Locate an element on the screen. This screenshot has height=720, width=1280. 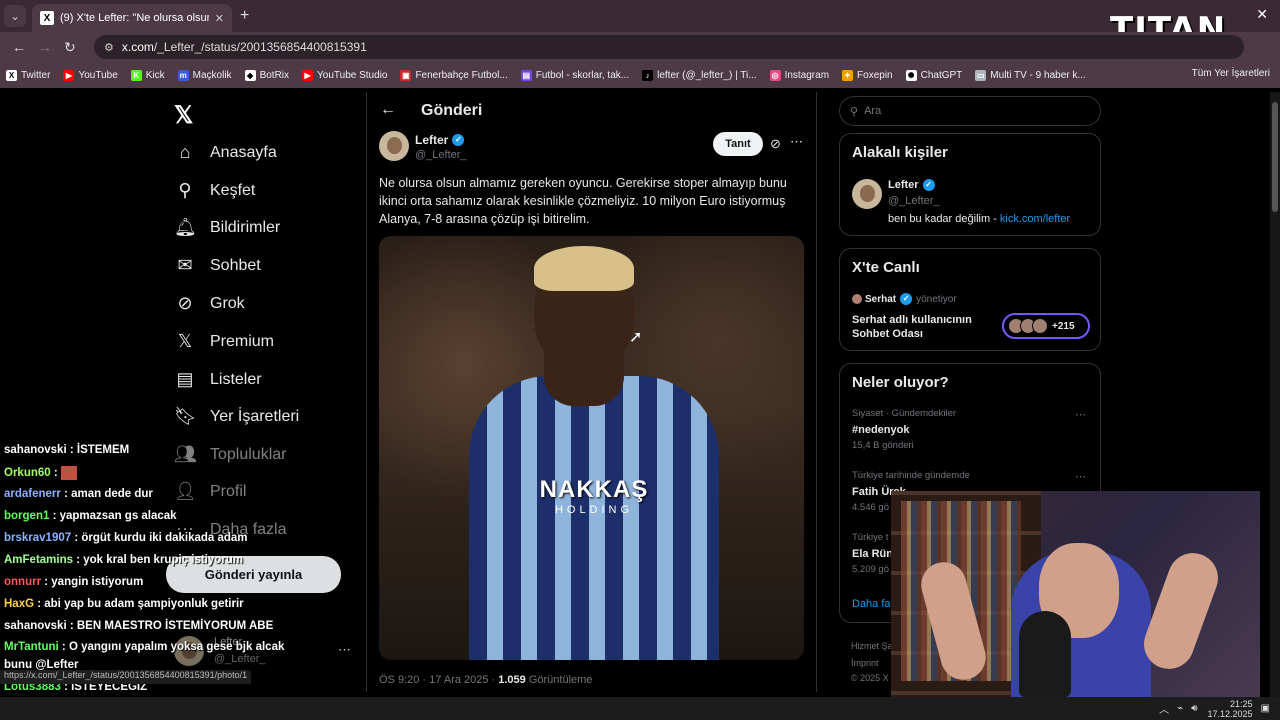
reload-icon: ↻ is located at coordinates (71, 47).